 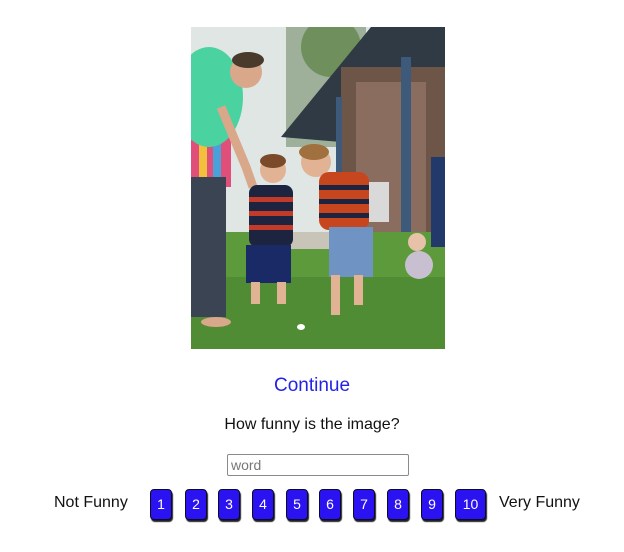 I want to click on rating-button-1: 1, so click(x=161, y=504).